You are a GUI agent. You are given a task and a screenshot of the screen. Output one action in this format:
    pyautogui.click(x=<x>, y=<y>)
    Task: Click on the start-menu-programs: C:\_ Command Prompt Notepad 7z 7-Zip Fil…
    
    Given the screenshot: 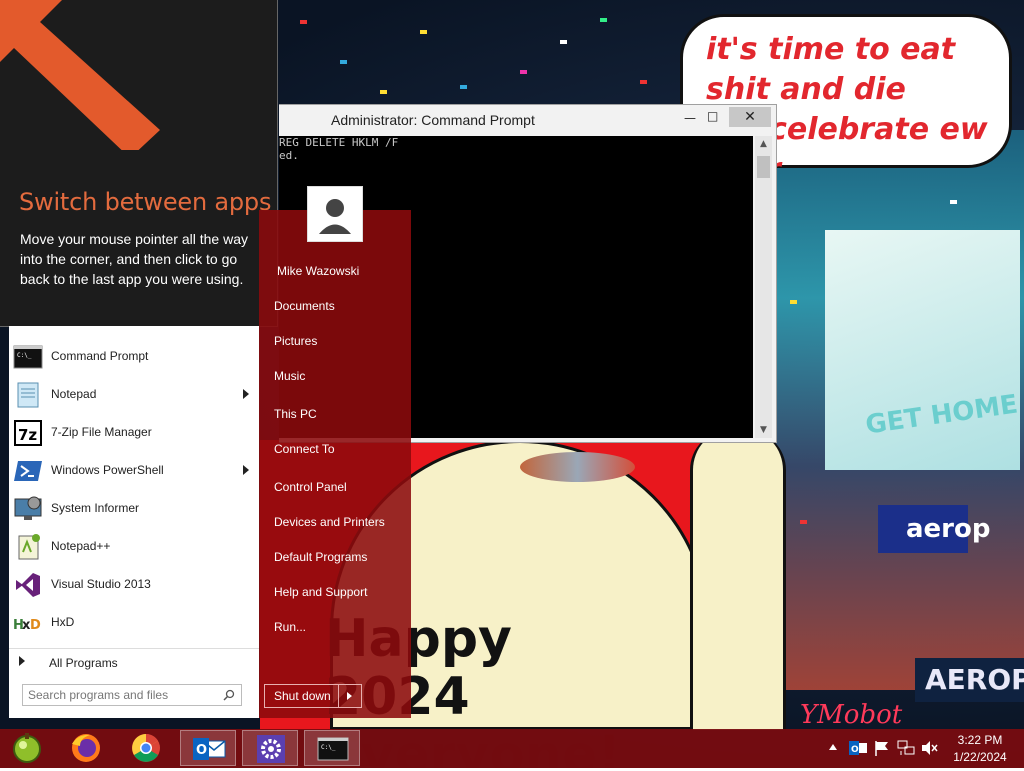 What is the action you would take?
    pyautogui.click(x=134, y=522)
    